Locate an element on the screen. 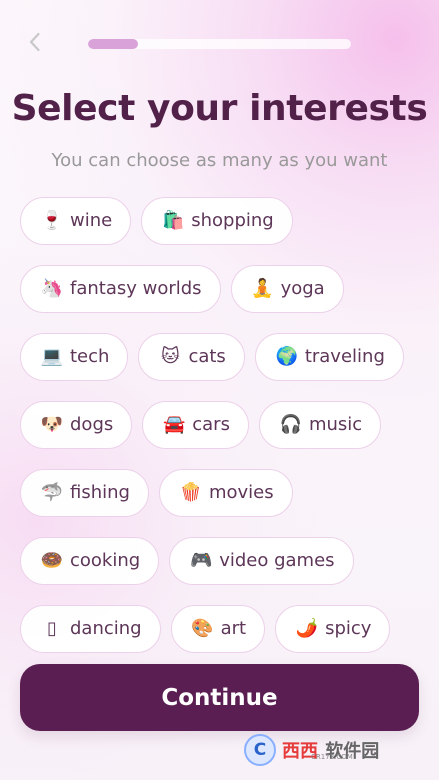 The width and height of the screenshot is (439, 780). headphones-icon: 🎧 is located at coordinates (291, 424).